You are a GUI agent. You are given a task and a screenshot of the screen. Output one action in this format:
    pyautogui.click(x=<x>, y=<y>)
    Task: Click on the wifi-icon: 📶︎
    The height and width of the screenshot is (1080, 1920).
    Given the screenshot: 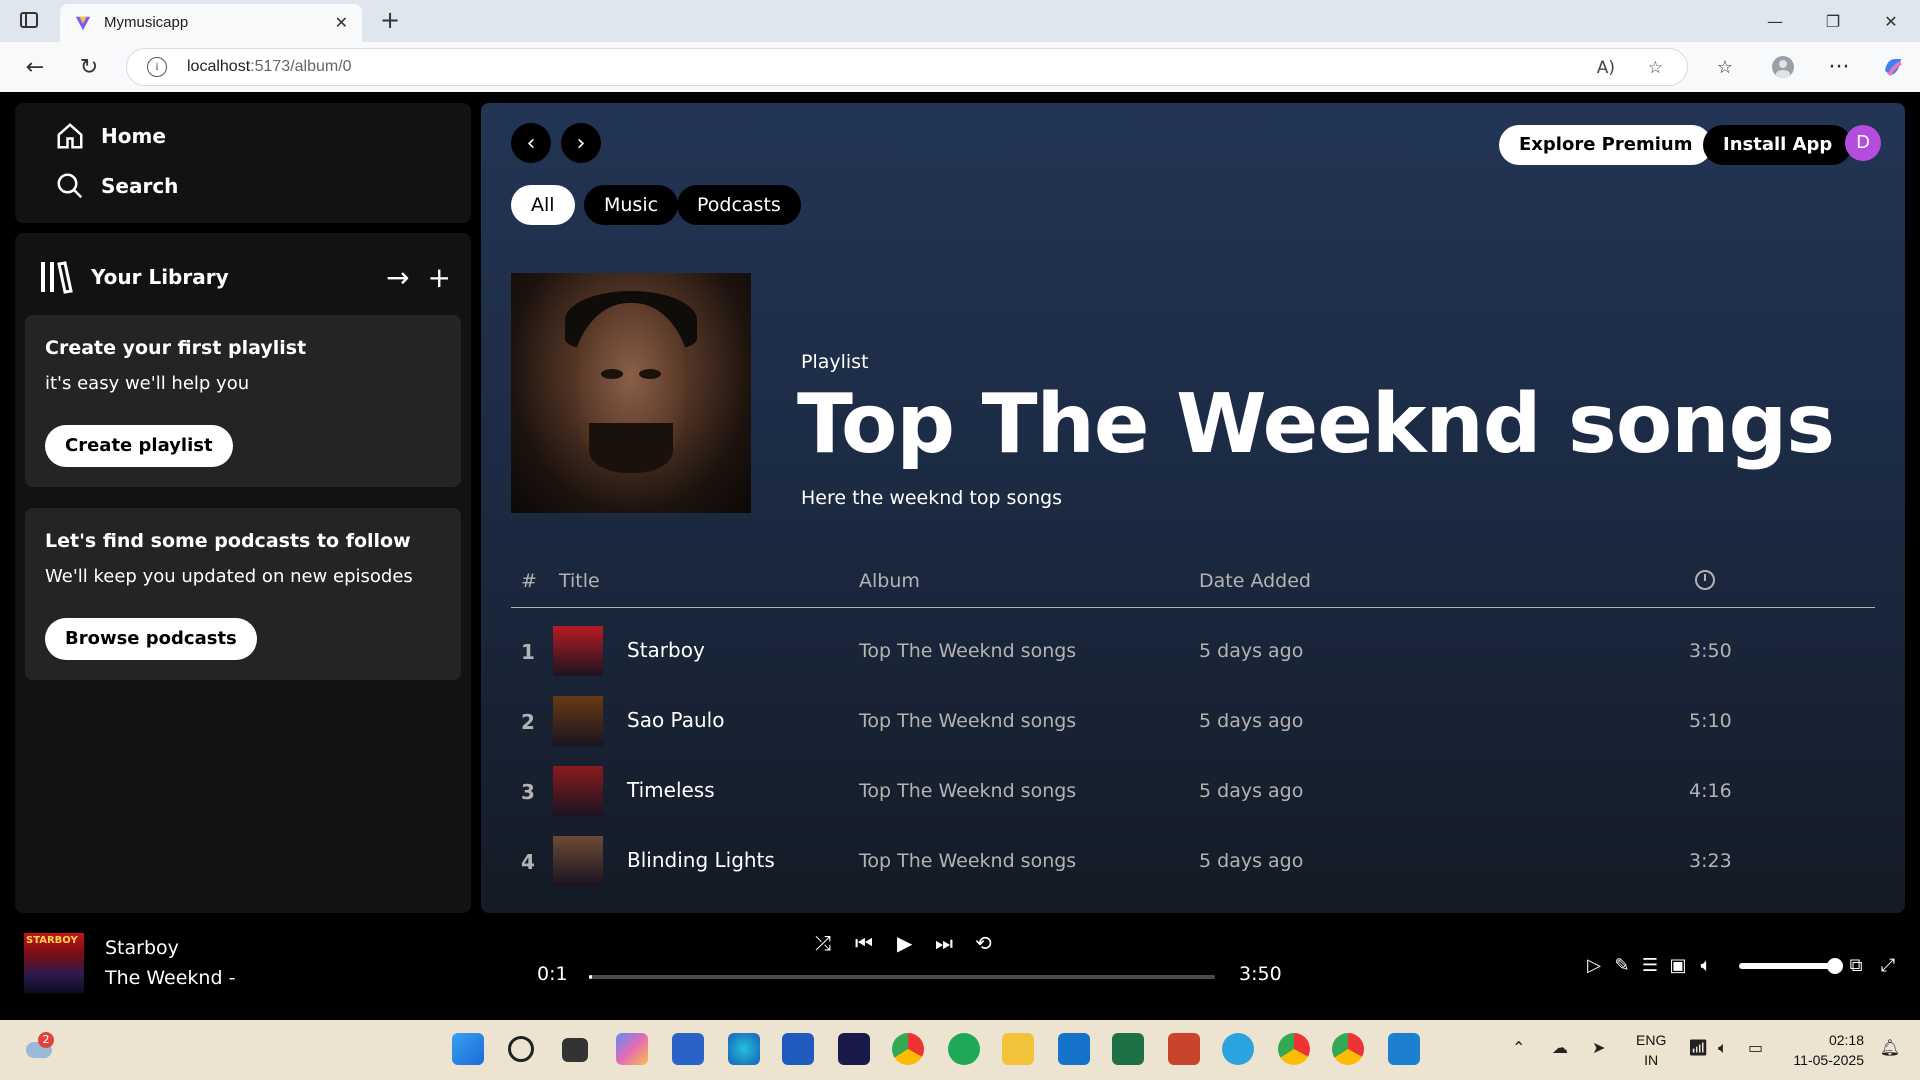 What is the action you would take?
    pyautogui.click(x=1698, y=1047)
    